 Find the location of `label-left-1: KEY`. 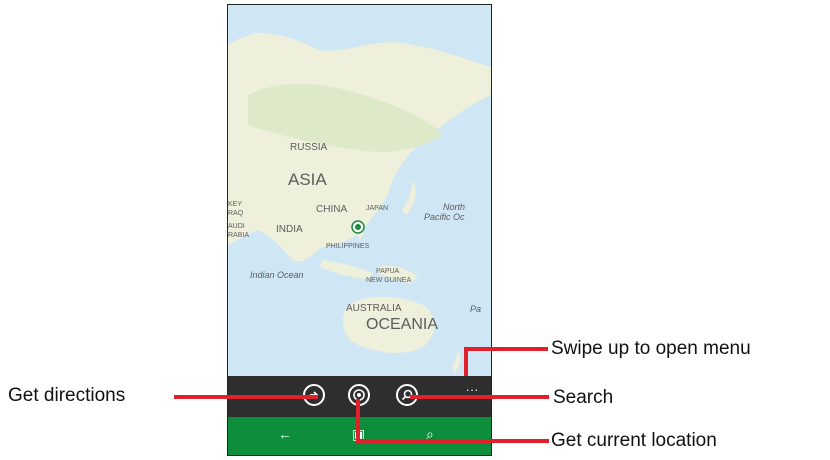

label-left-1: KEY is located at coordinates (235, 204).